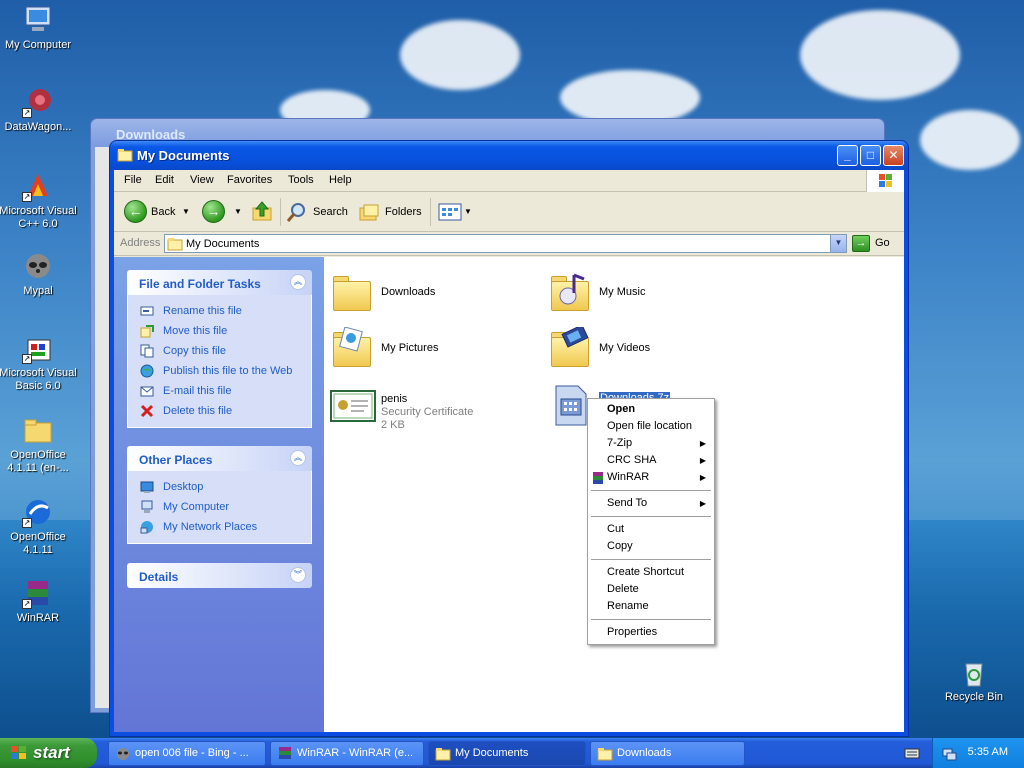 The width and height of the screenshot is (1024, 768). What do you see at coordinates (135, 211) in the screenshot?
I see `back-arrow-icon: ←` at bounding box center [135, 211].